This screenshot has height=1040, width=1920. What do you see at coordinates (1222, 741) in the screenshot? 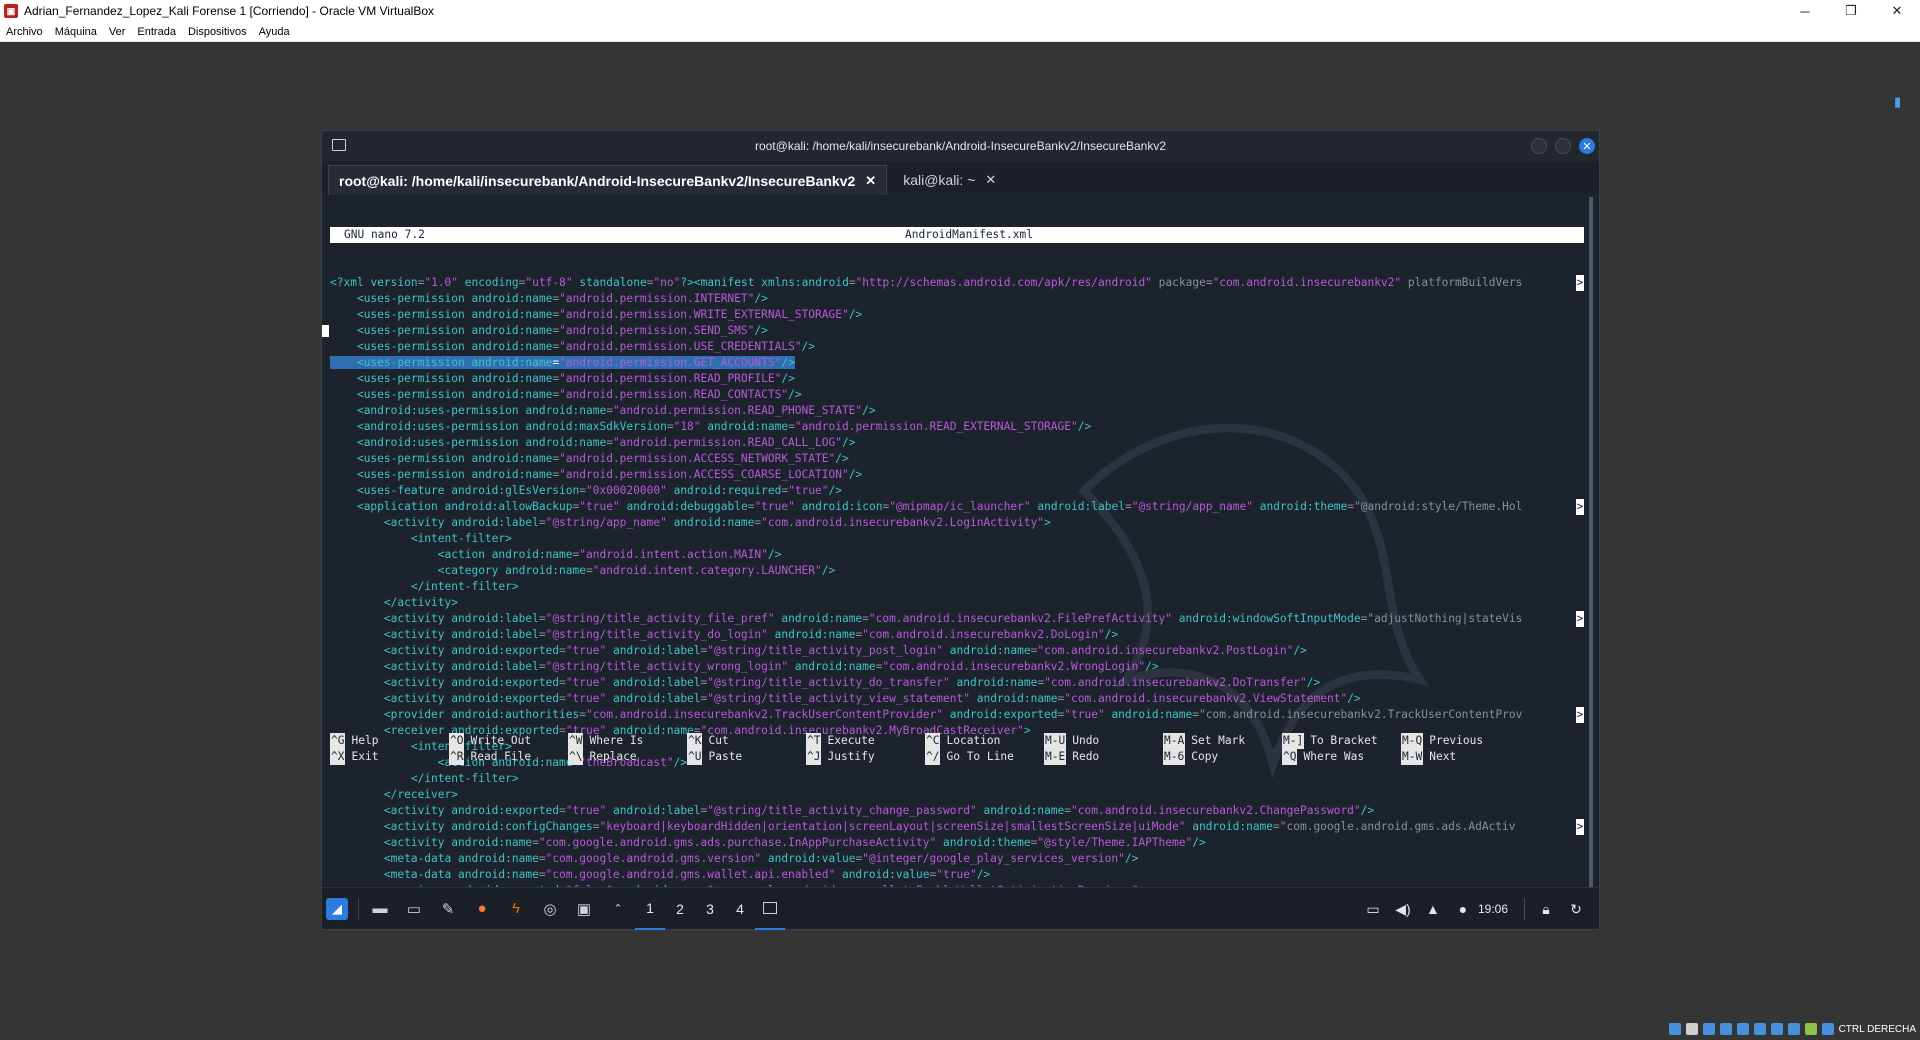
I see `shortcut-item: M-A Set Mark` at bounding box center [1222, 741].